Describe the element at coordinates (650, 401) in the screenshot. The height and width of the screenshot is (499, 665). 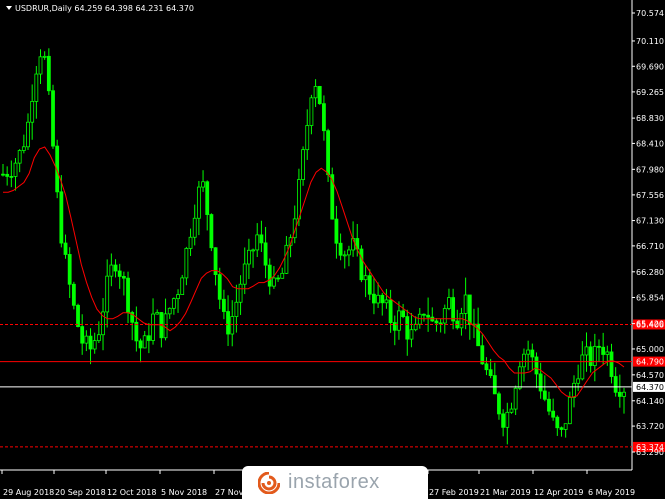
I see `y-tick-label: 64.140` at that location.